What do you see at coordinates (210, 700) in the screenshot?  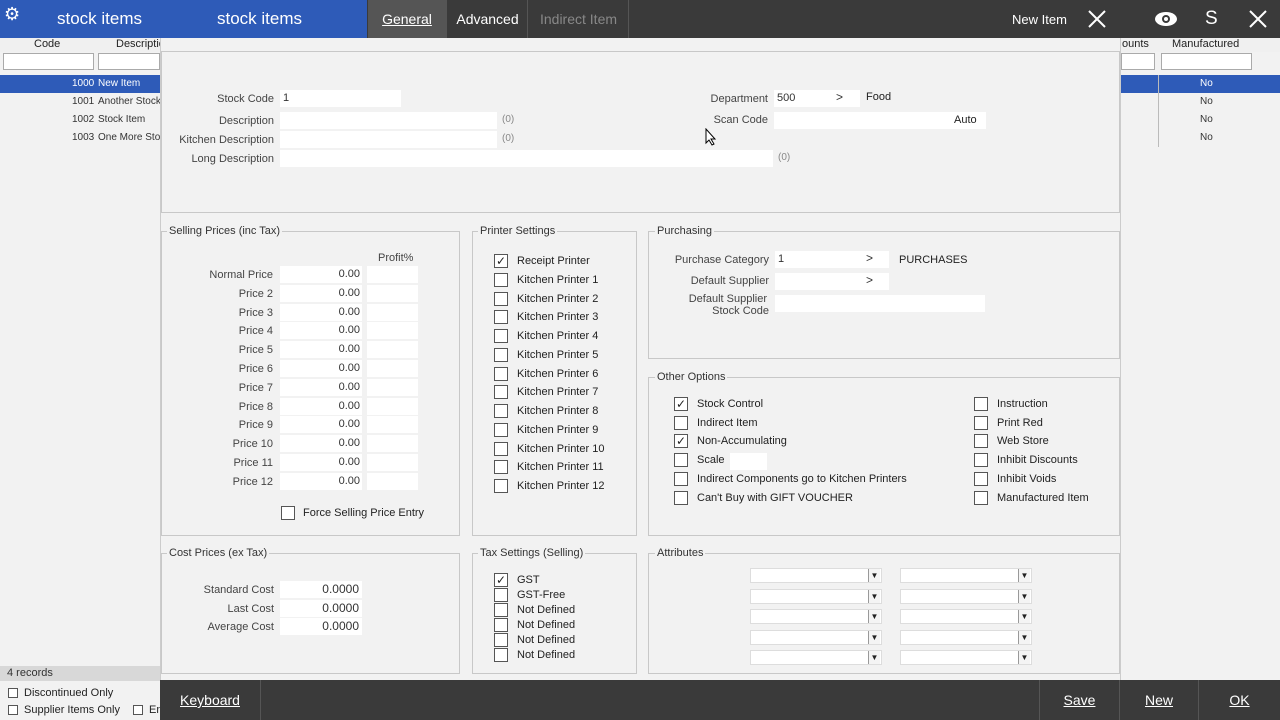 I see `keyboard-button: Keyboard` at bounding box center [210, 700].